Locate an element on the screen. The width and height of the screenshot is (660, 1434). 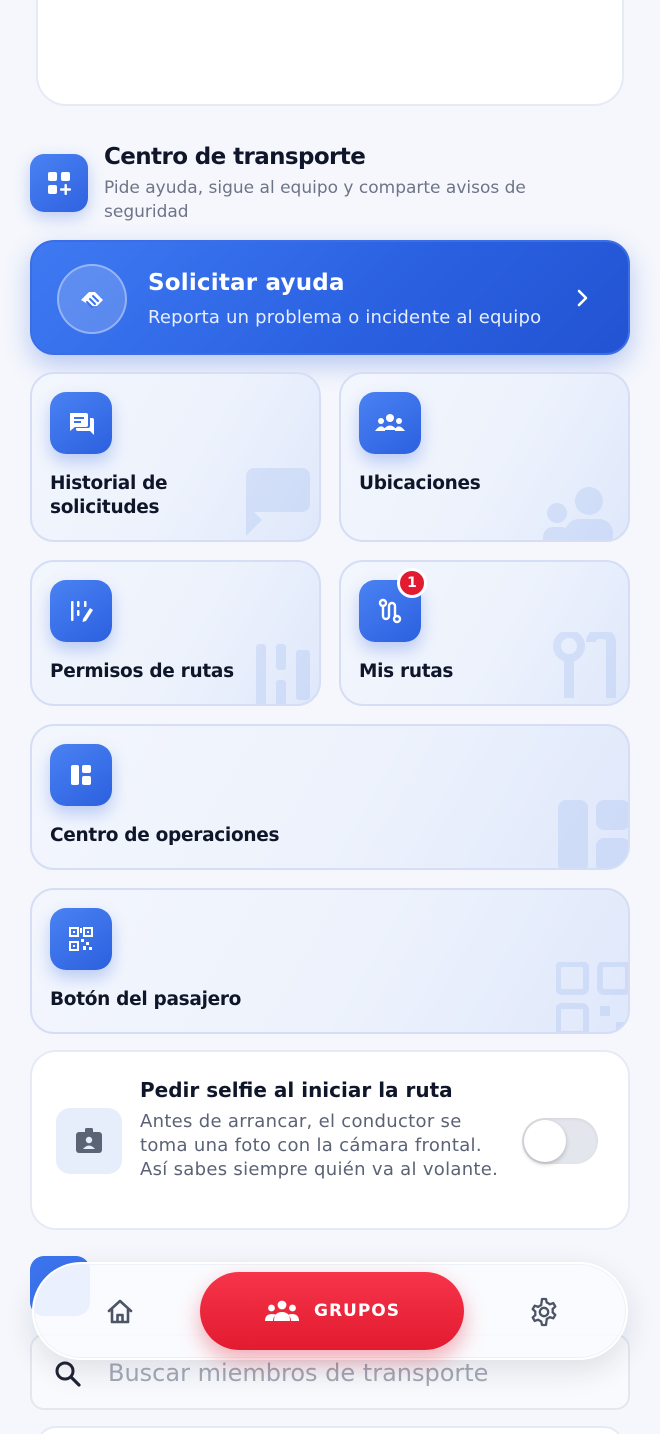
dashboard-icon is located at coordinates (81, 775).